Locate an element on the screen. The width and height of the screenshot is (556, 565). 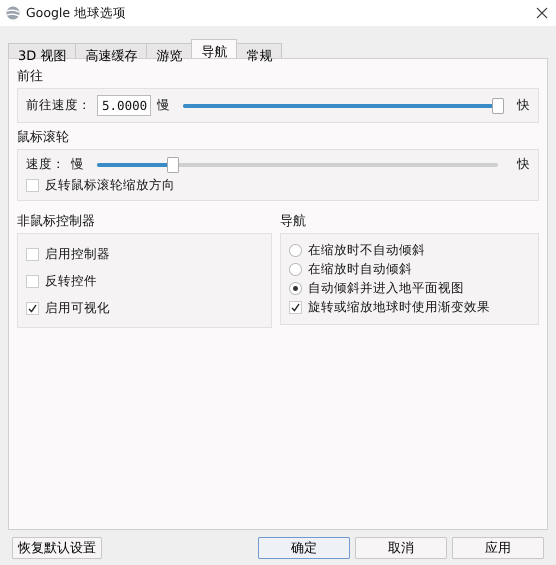
section-title: 鼠标滚轮 is located at coordinates (43, 137).